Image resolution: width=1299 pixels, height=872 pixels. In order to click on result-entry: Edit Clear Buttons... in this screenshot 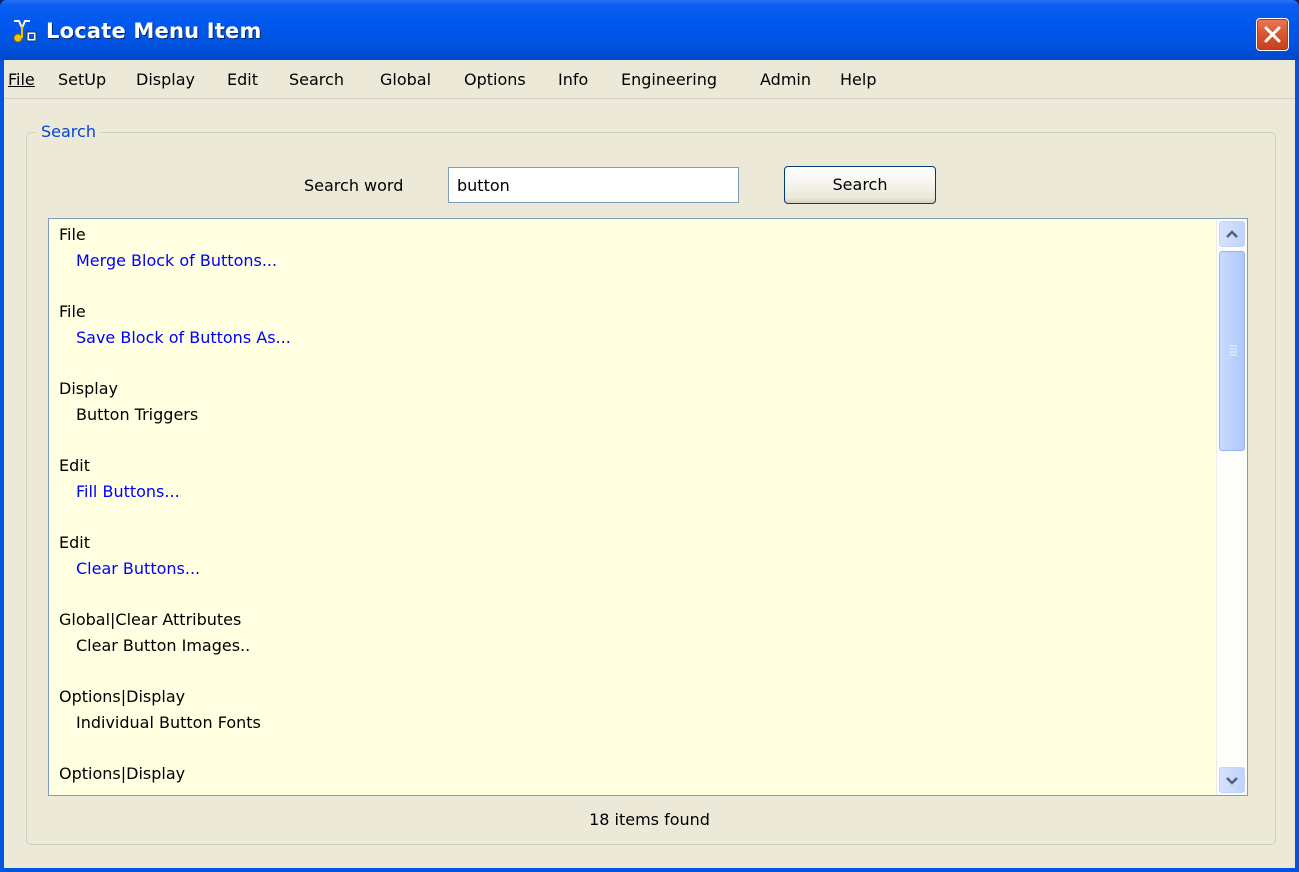, I will do `click(634, 571)`.